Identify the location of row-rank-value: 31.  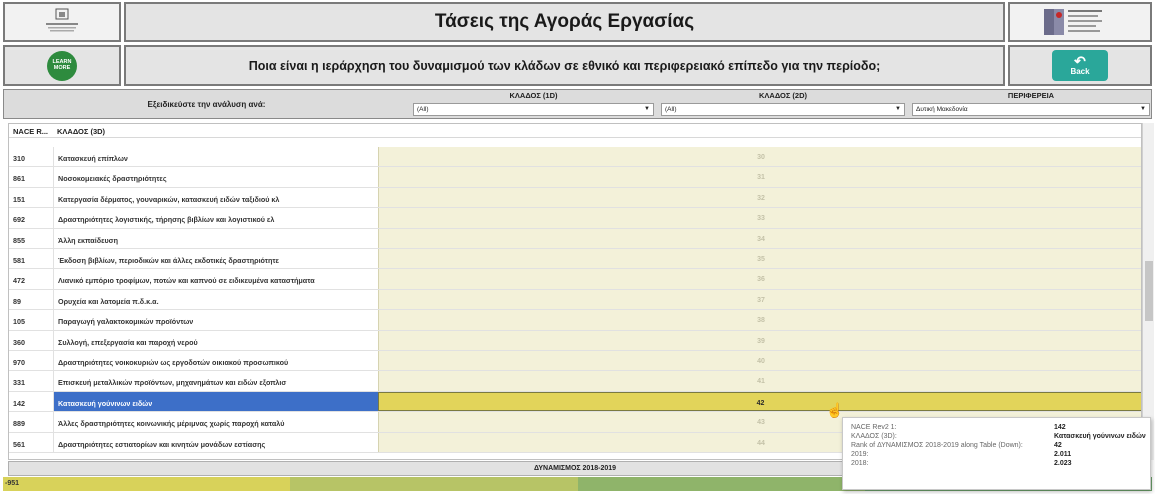
(761, 178).